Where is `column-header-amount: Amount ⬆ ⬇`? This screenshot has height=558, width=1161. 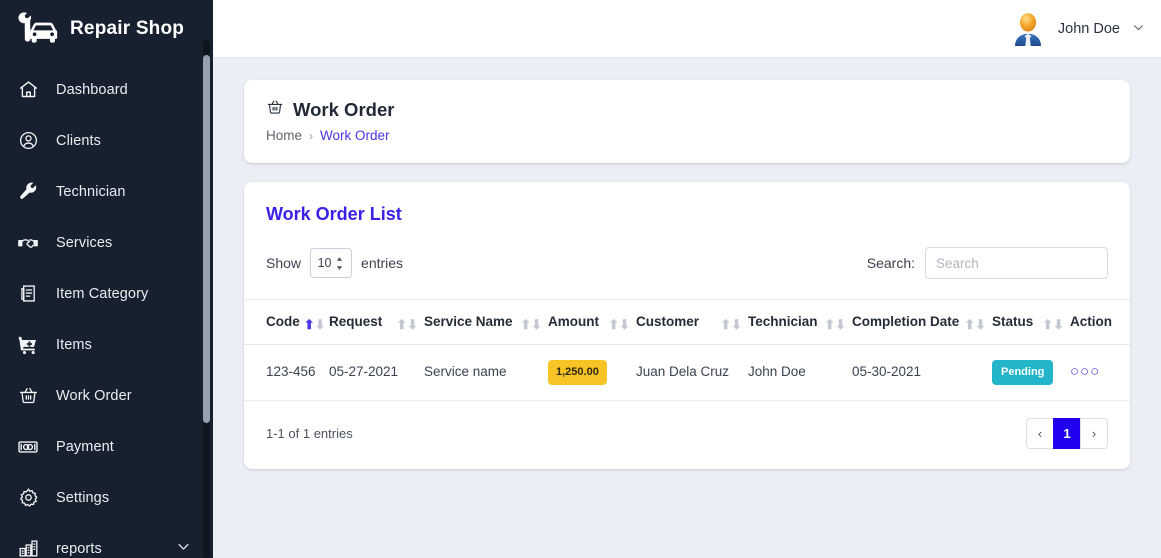 column-header-amount: Amount ⬆ ⬇ is located at coordinates (592, 322).